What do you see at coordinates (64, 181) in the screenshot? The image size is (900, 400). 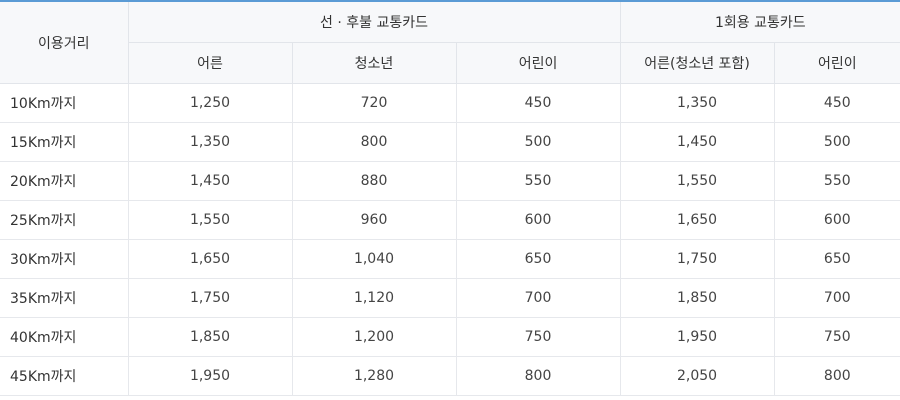 I see `distance-cell: 20Km까지` at bounding box center [64, 181].